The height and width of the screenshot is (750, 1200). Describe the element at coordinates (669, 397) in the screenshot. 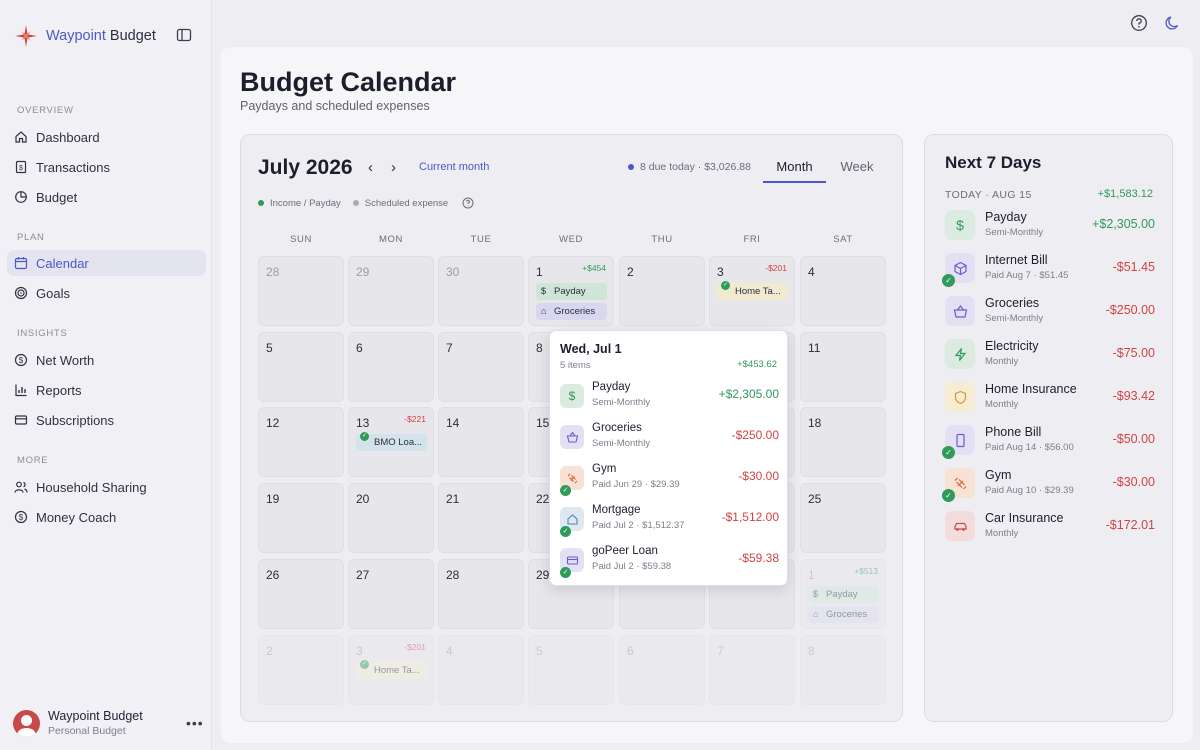

I see `popup-item: $ Payday Semi-Monthly +$2,305.00` at that location.